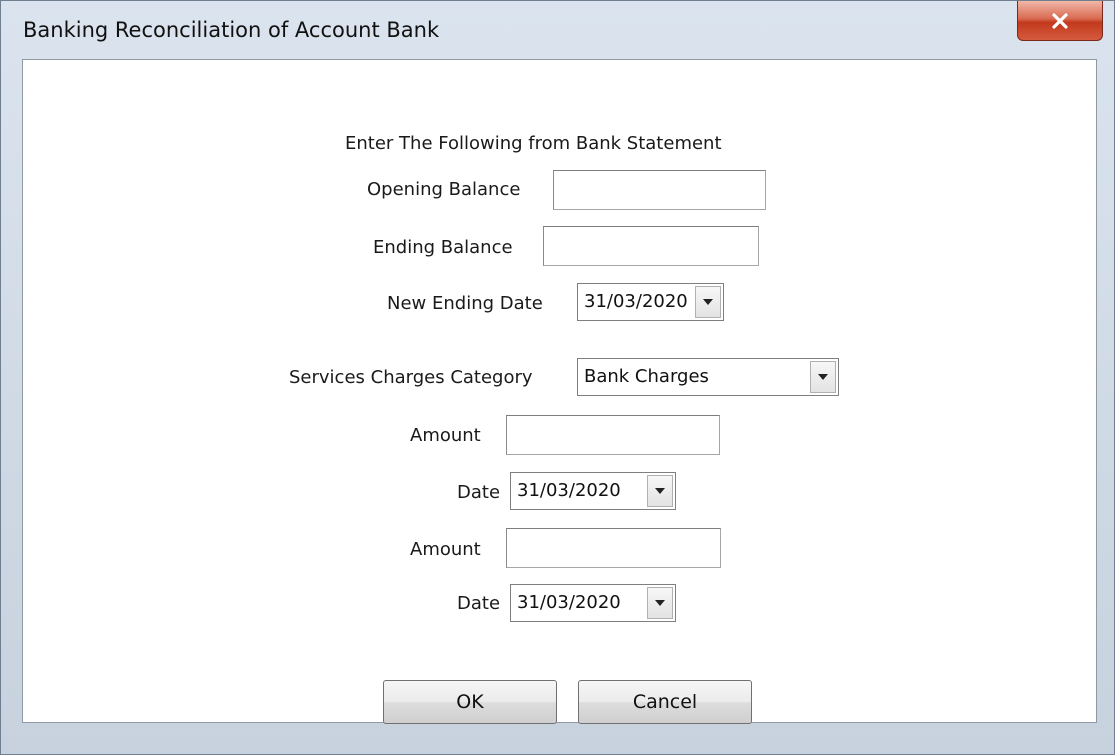  I want to click on date-2-value: 31/03/2020, so click(569, 602).